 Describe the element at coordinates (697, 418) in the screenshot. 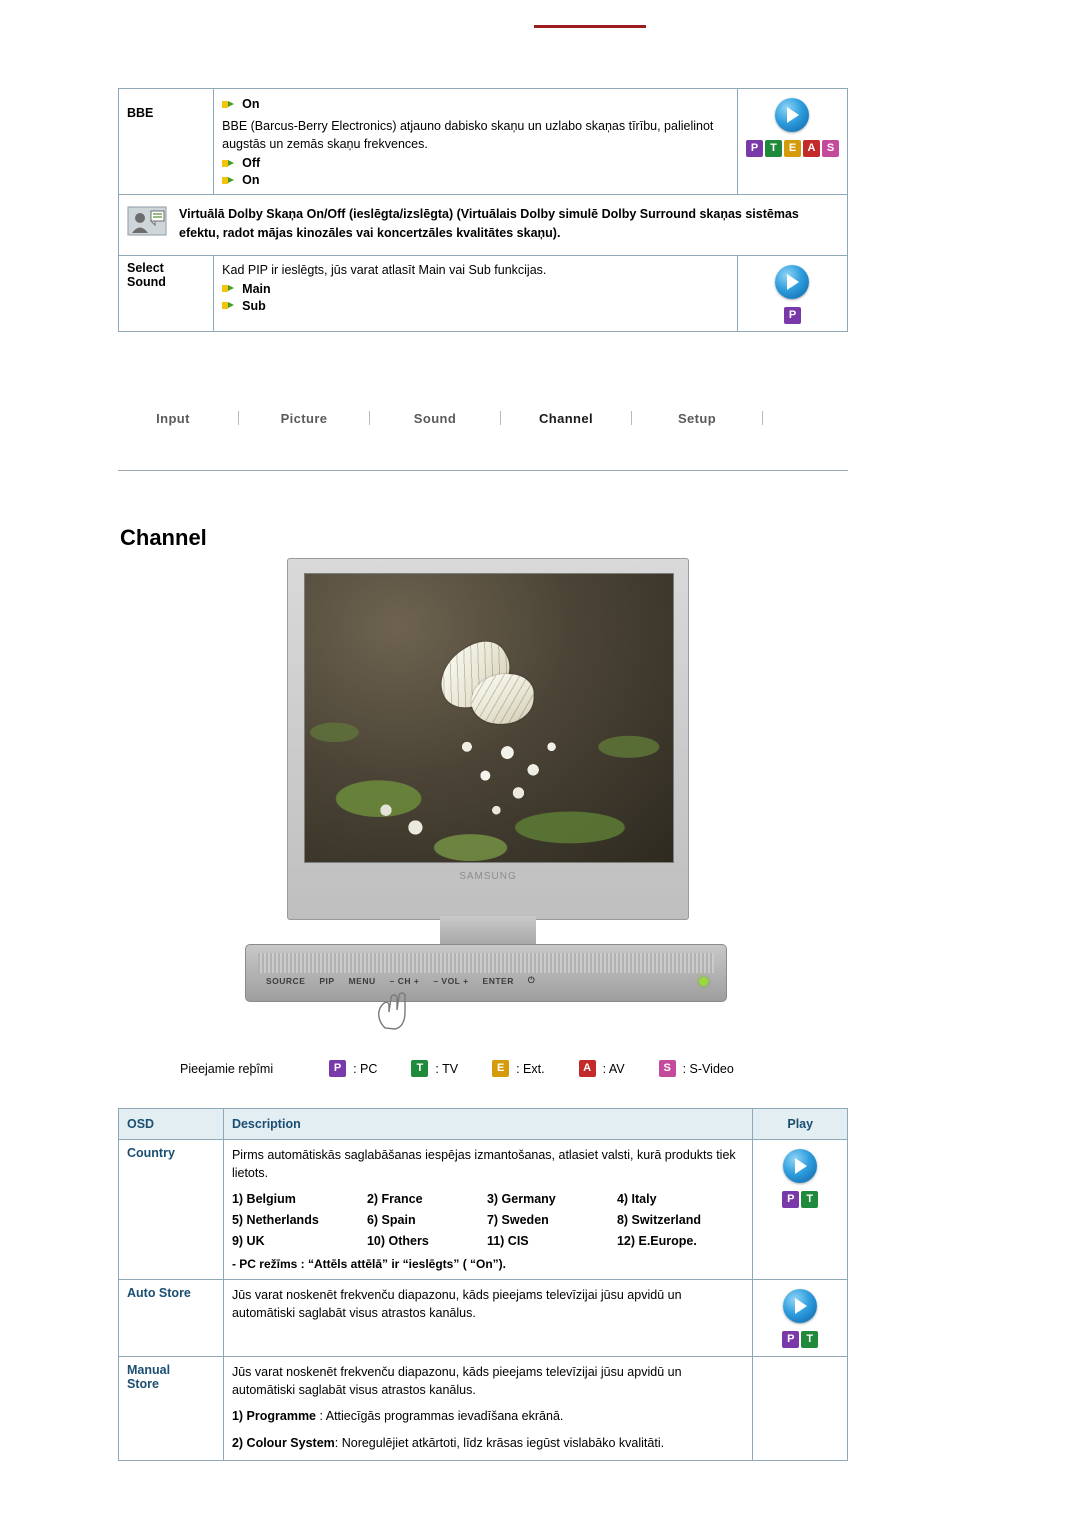

I see `tab-setup: Setup` at that location.